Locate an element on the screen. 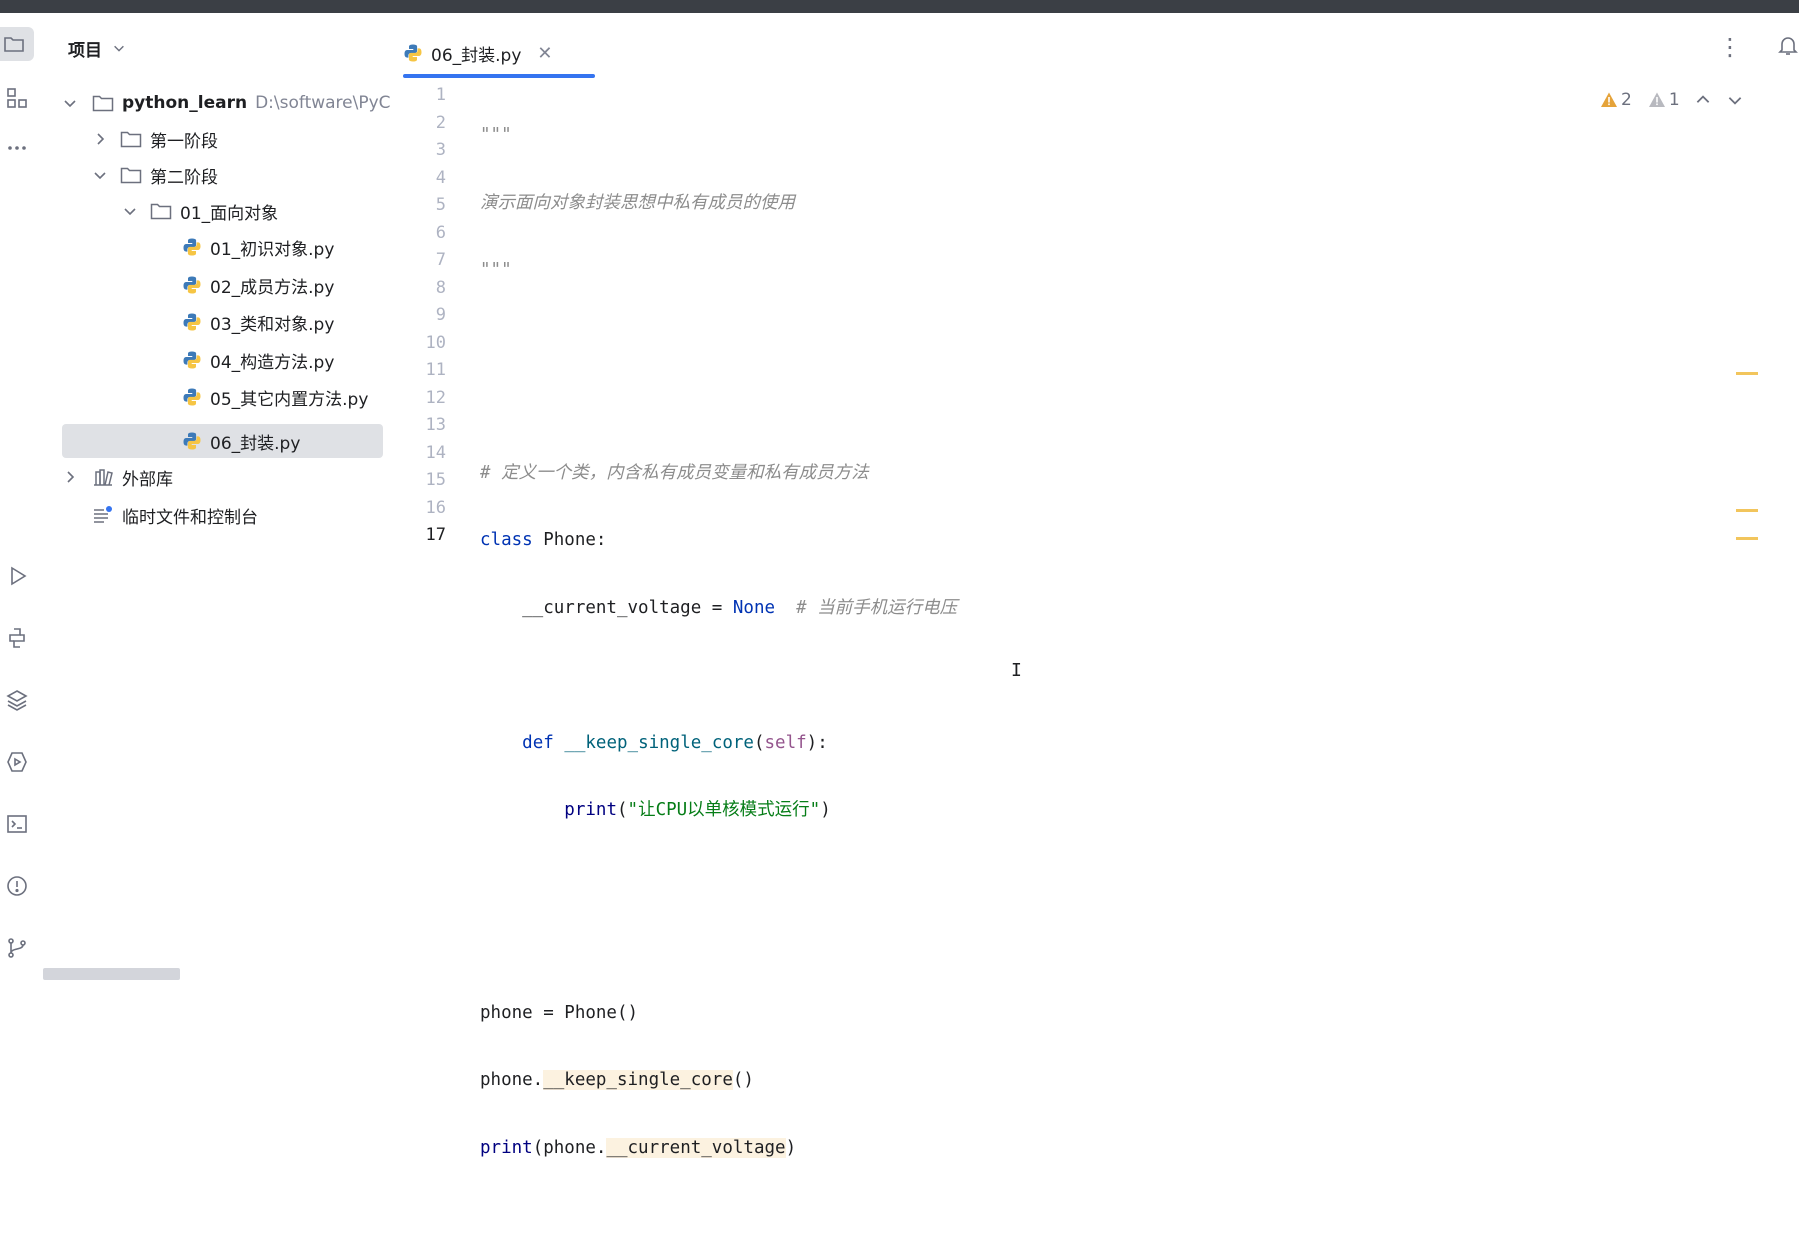 The width and height of the screenshot is (1799, 1250). python-console-icon is located at coordinates (17, 638).